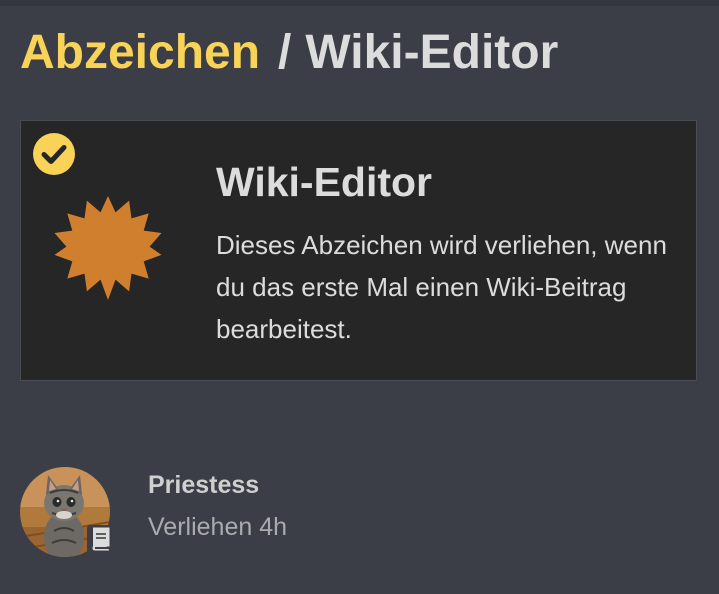 The image size is (719, 594). What do you see at coordinates (54, 154) in the screenshot?
I see `check-circle-icon` at bounding box center [54, 154].